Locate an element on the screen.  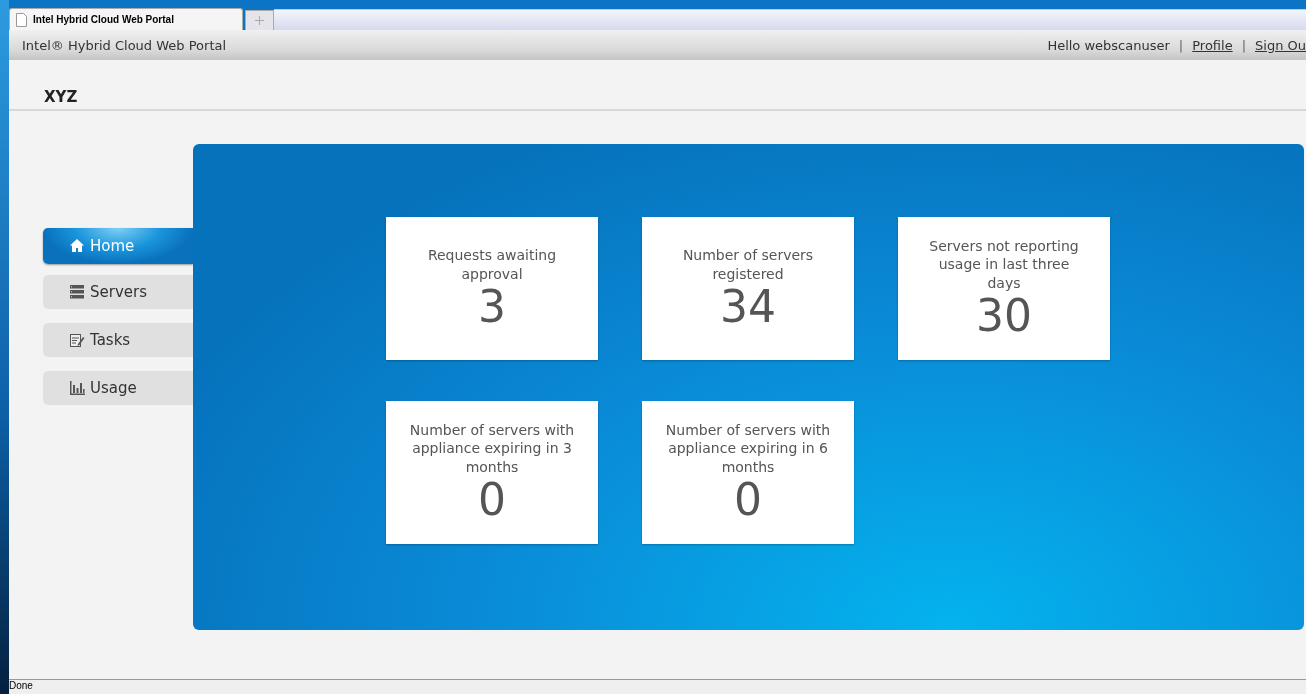
stat-value: 34 is located at coordinates (748, 307).